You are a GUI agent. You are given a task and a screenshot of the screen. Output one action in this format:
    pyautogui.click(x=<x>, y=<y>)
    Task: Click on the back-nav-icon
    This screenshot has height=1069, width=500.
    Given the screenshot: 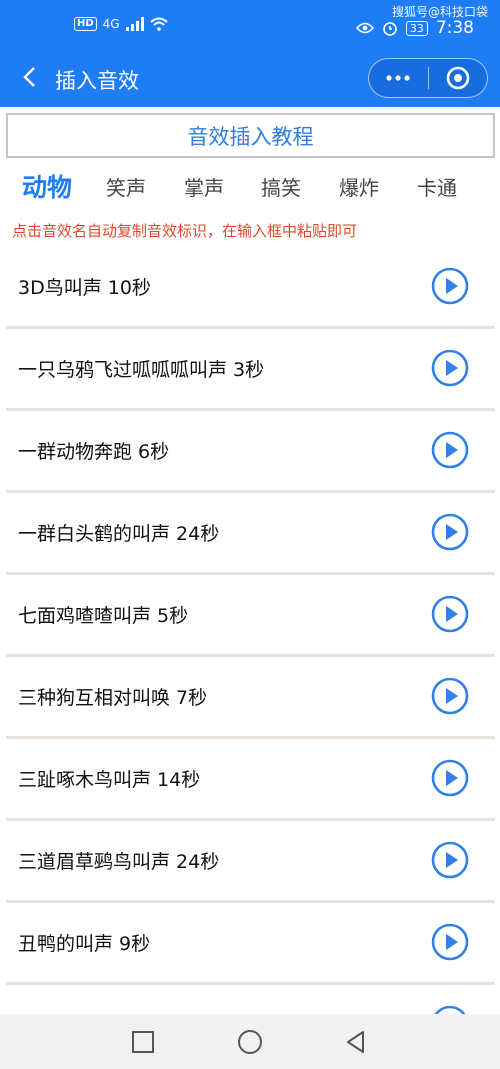 What is the action you would take?
    pyautogui.click(x=356, y=1042)
    